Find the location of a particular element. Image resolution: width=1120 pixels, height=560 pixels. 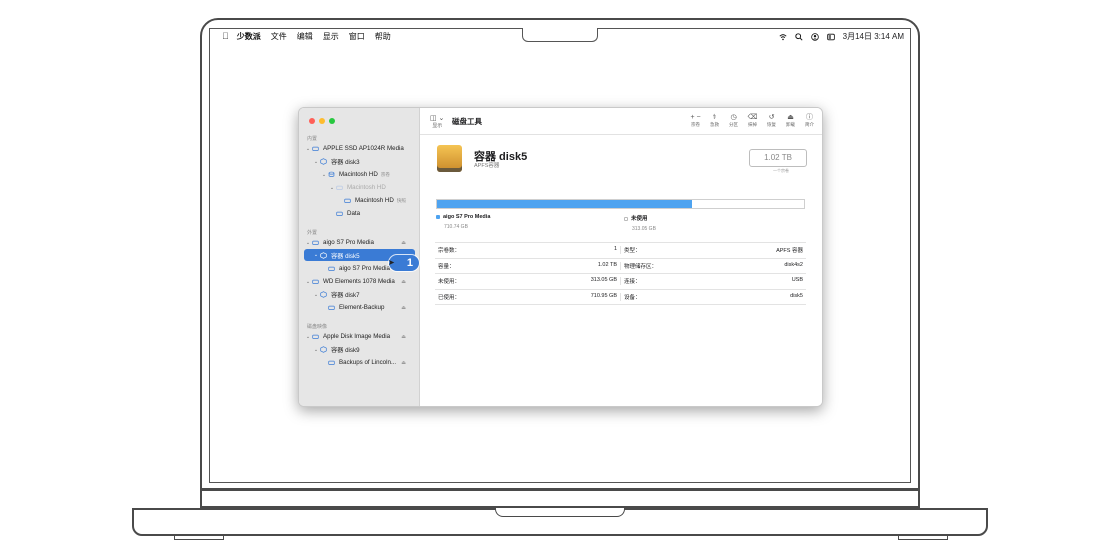

menu-edit: 编辑 is located at coordinates (305, 36).